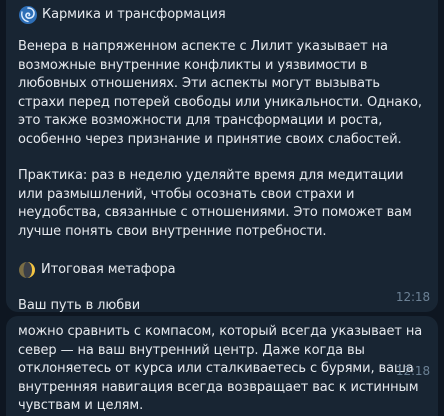 The image size is (444, 416). What do you see at coordinates (108, 269) in the screenshot?
I see `metaphor-heading-text: Итоговая метафора` at bounding box center [108, 269].